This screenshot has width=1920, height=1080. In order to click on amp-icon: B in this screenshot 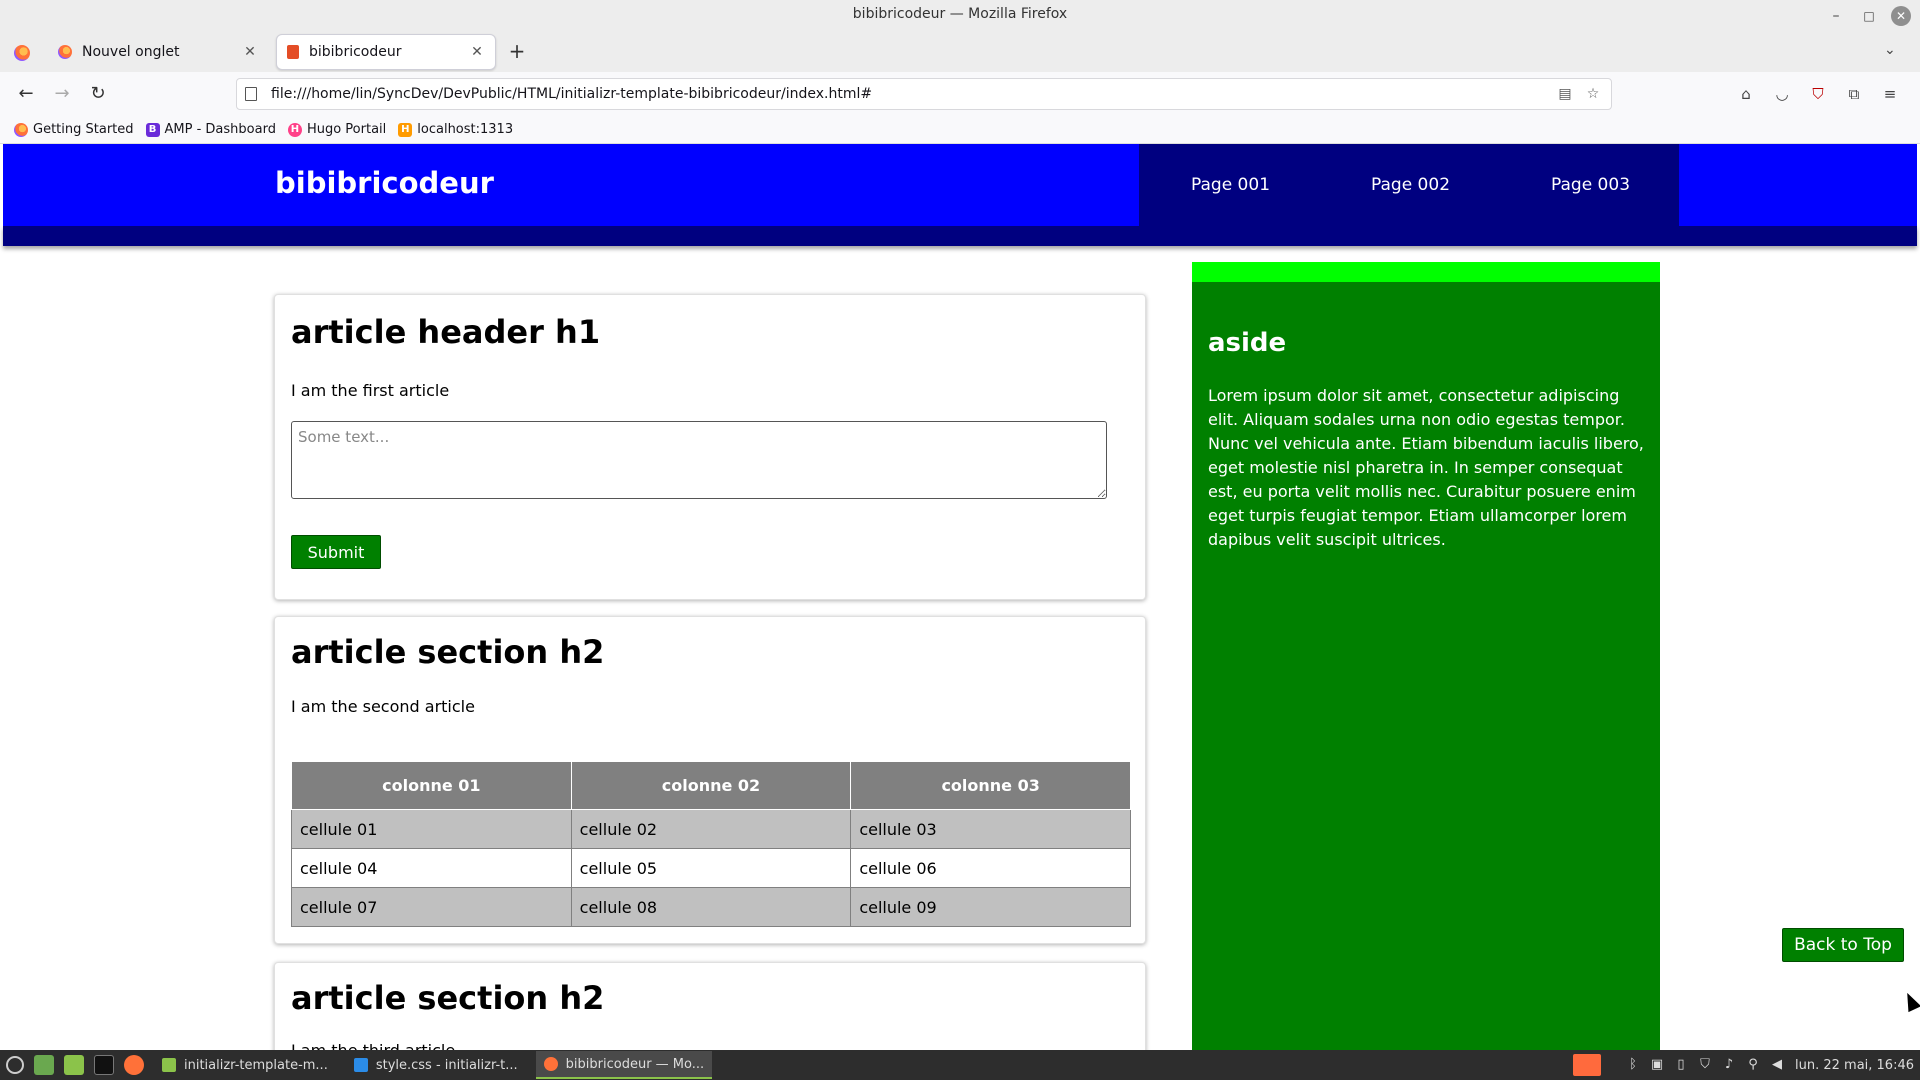, I will do `click(152, 129)`.